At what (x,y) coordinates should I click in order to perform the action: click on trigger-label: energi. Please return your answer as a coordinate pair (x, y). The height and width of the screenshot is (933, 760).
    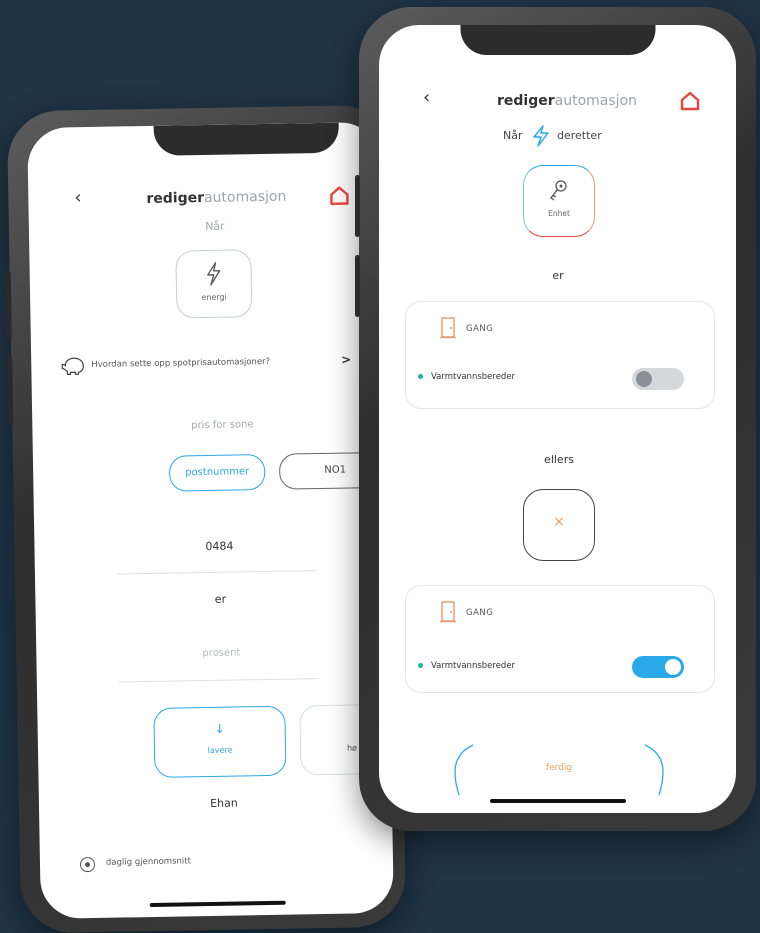
    Looking at the image, I should click on (214, 297).